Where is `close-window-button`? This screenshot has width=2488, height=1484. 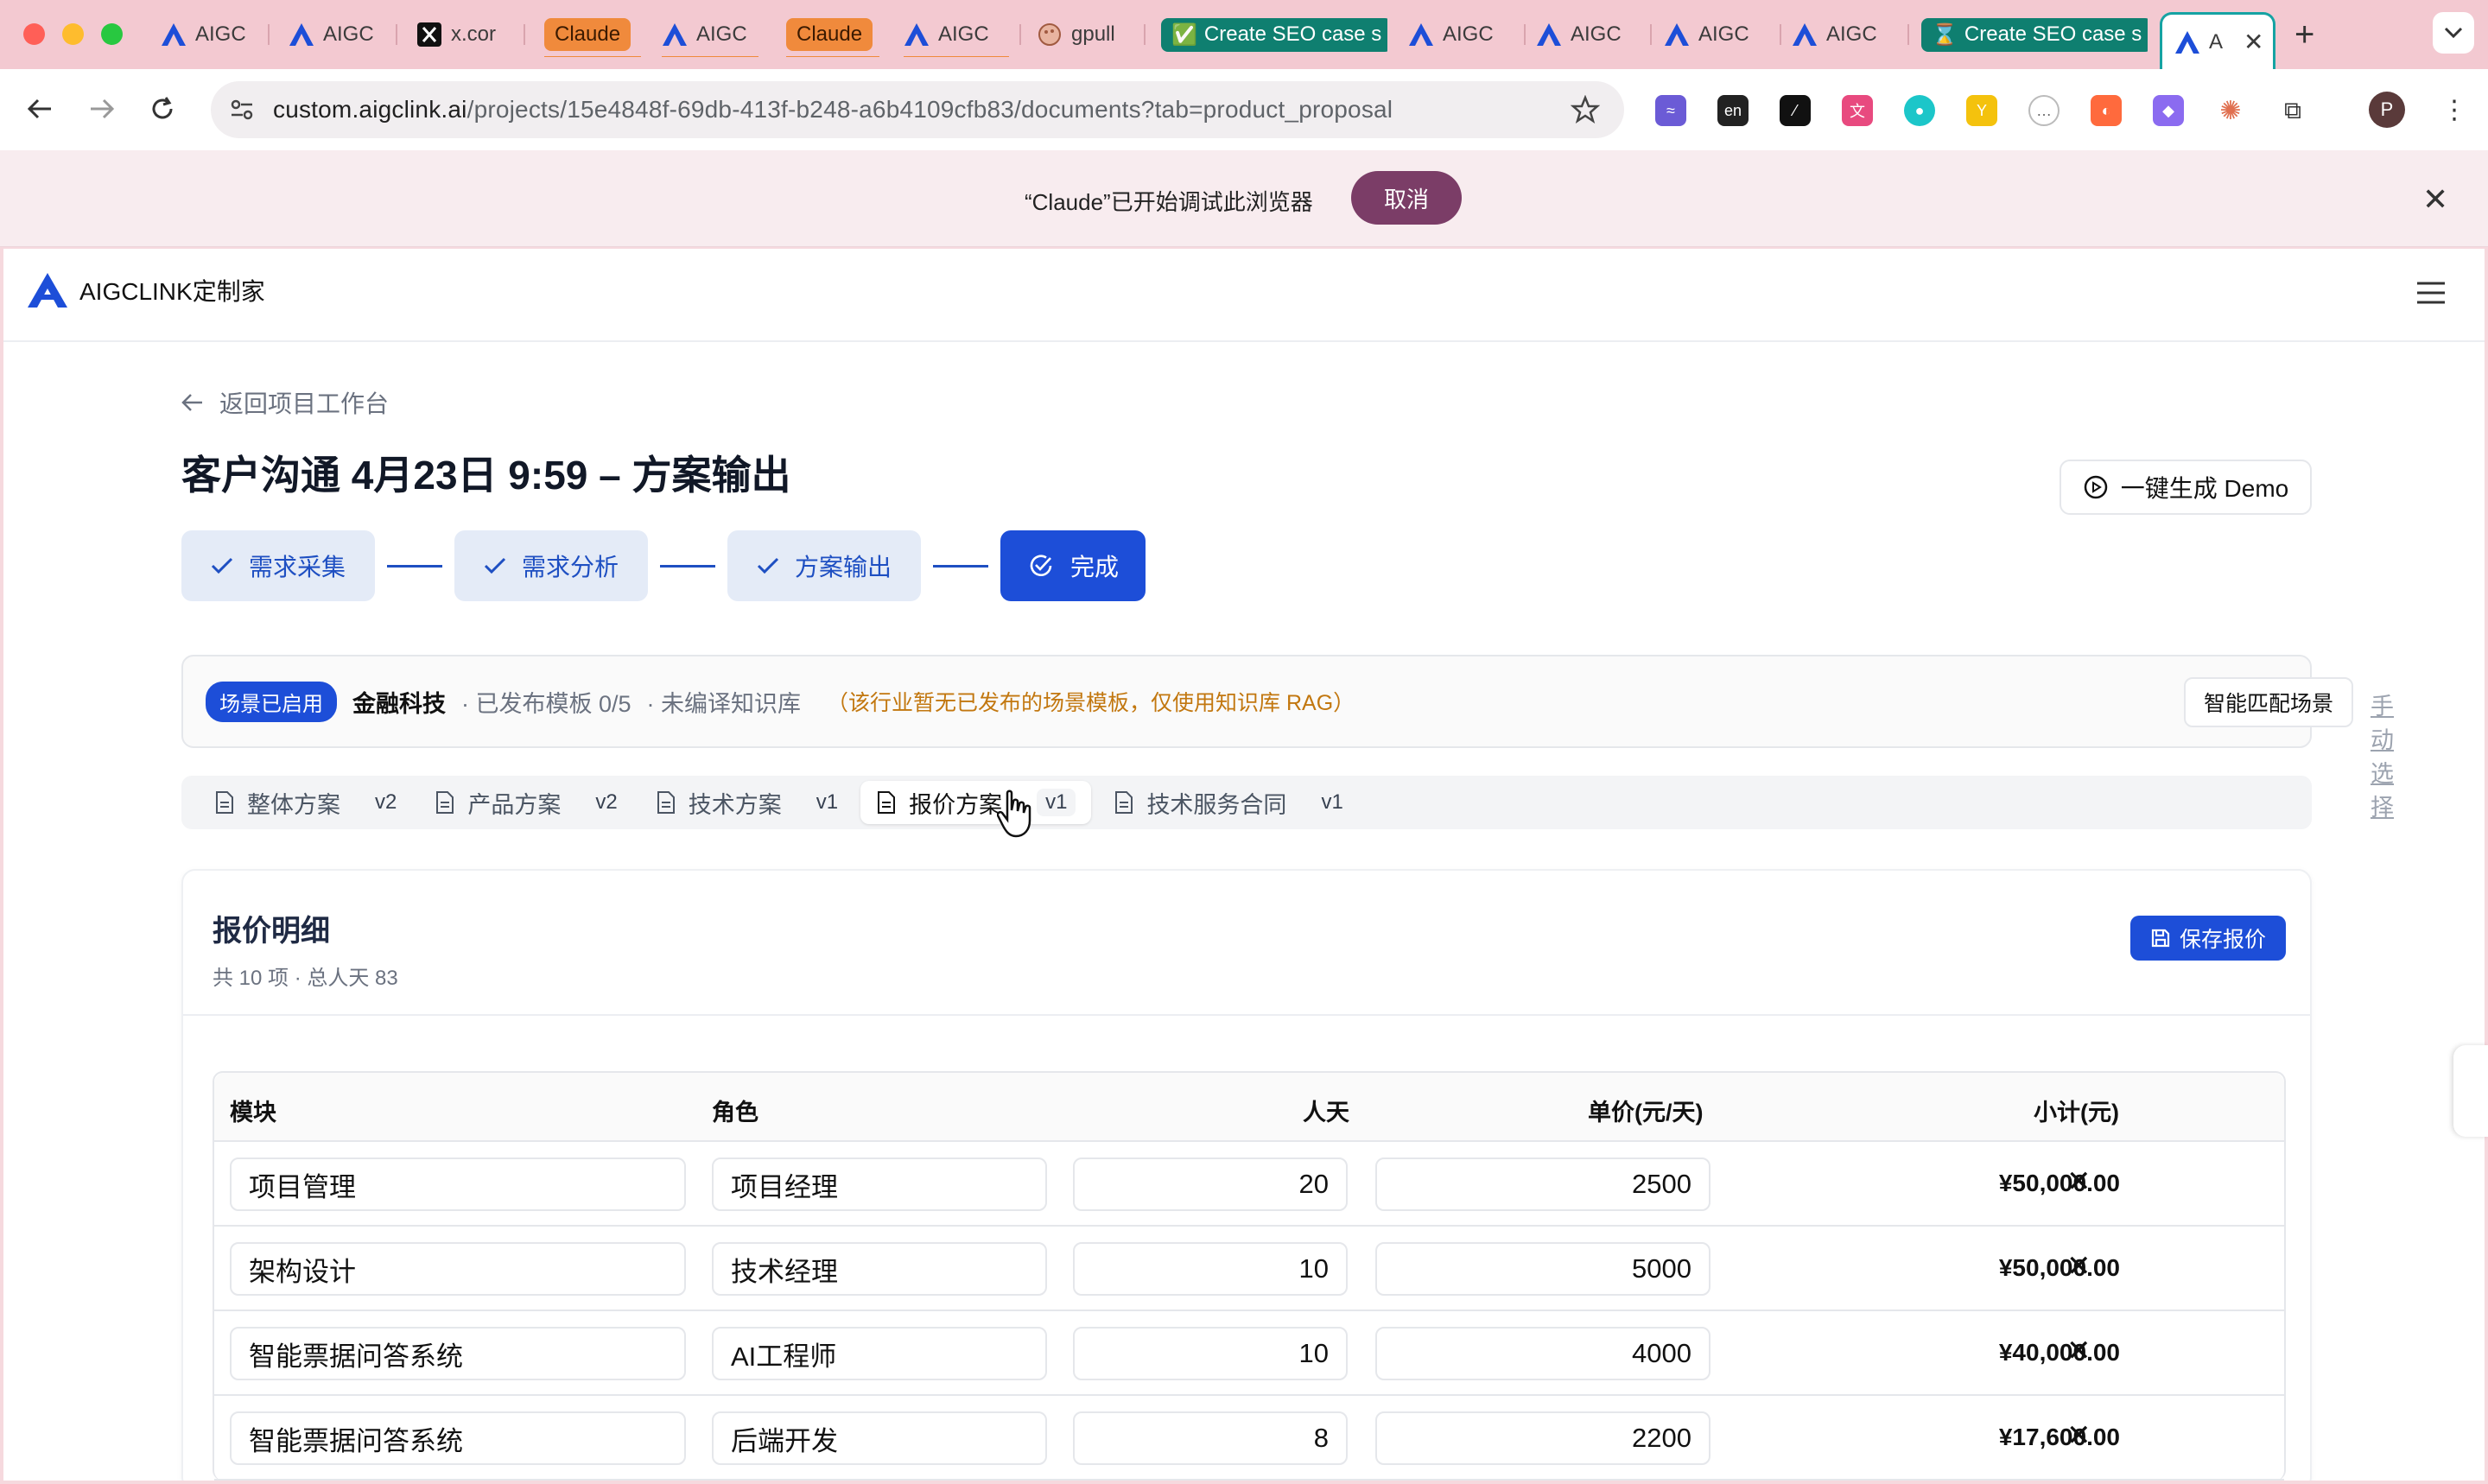
close-window-button is located at coordinates (34, 34).